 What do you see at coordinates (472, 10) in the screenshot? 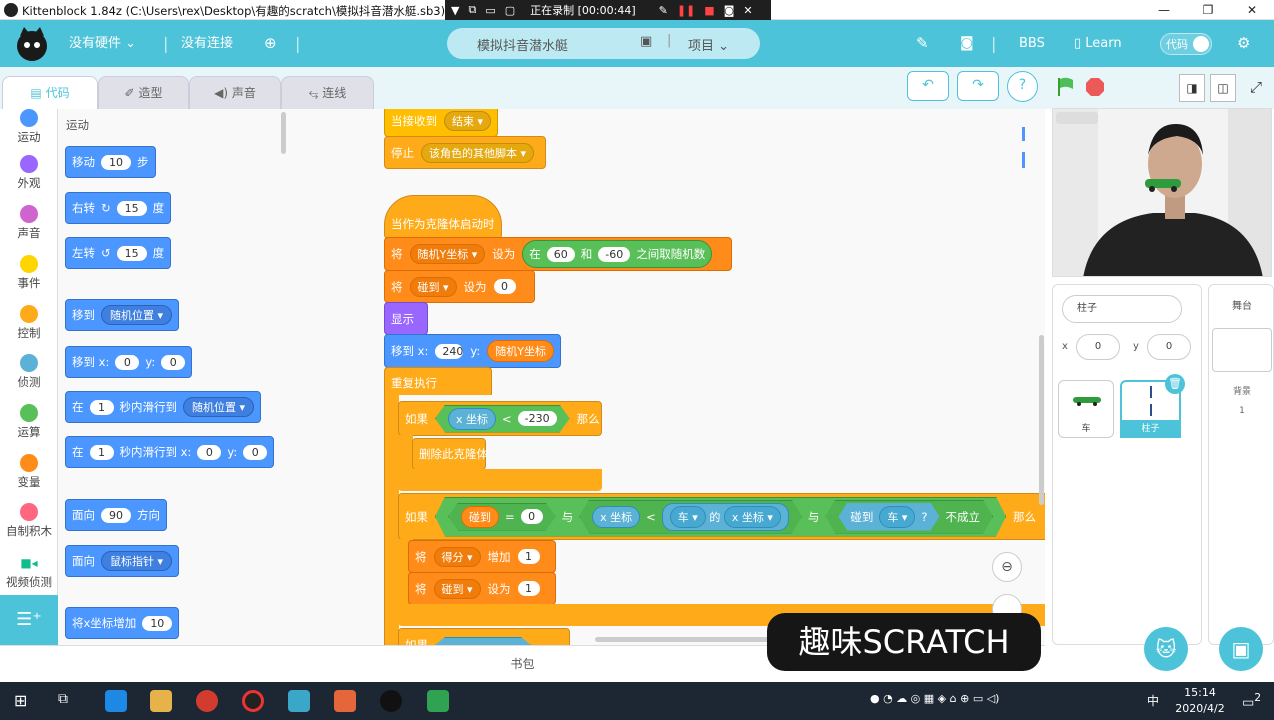
I see `restore-icon: ⧉` at bounding box center [472, 10].